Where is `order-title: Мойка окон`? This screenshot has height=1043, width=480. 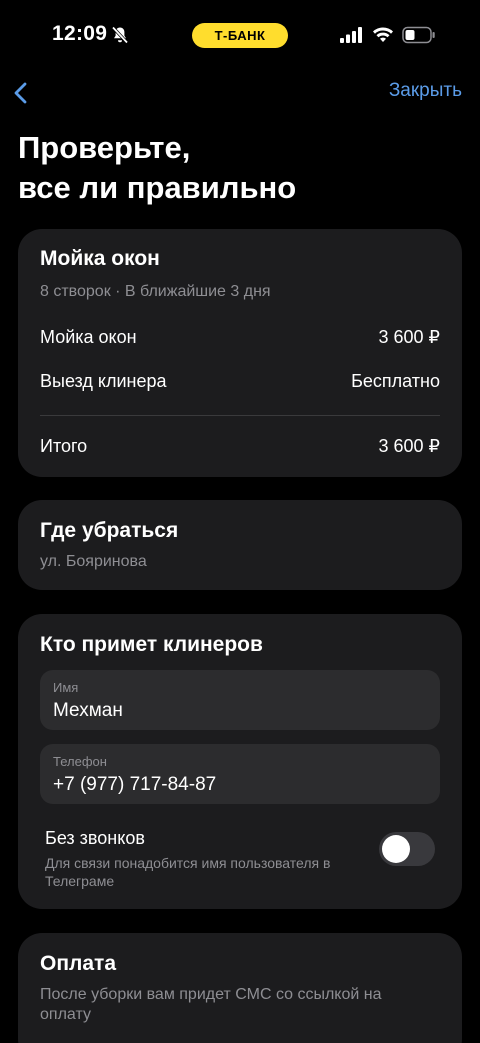 order-title: Мойка окон is located at coordinates (100, 258).